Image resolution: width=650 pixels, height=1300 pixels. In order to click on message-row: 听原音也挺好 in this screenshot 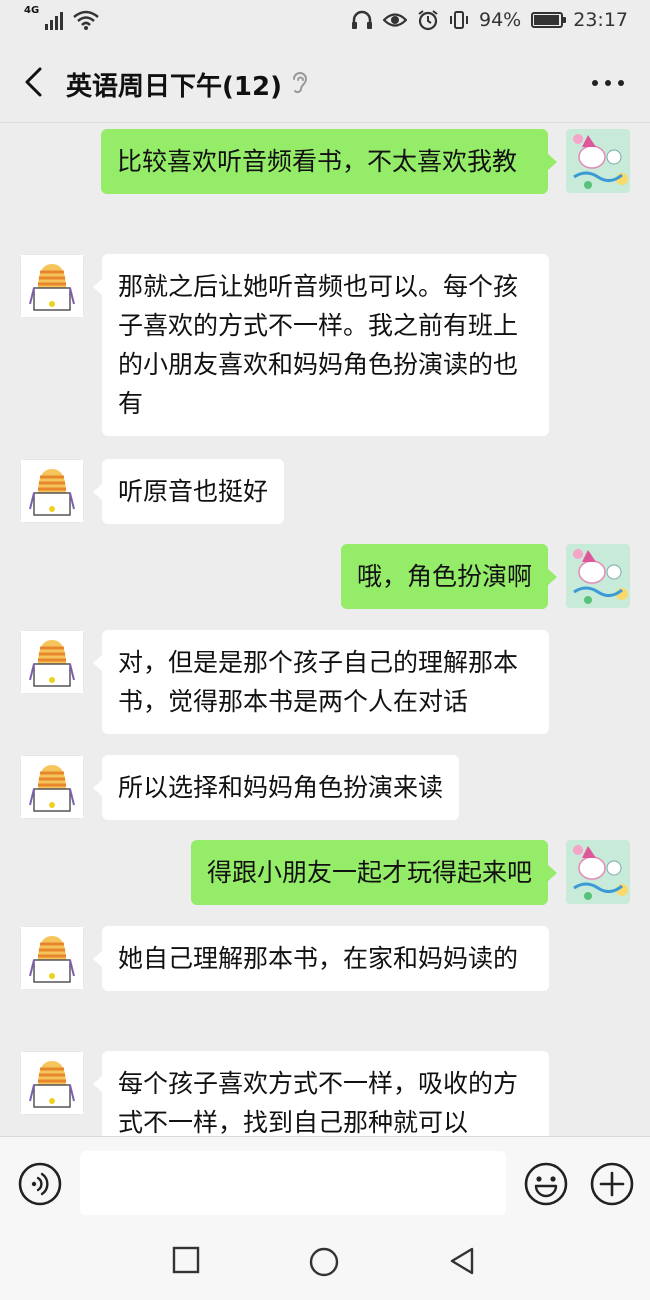, I will do `click(325, 492)`.